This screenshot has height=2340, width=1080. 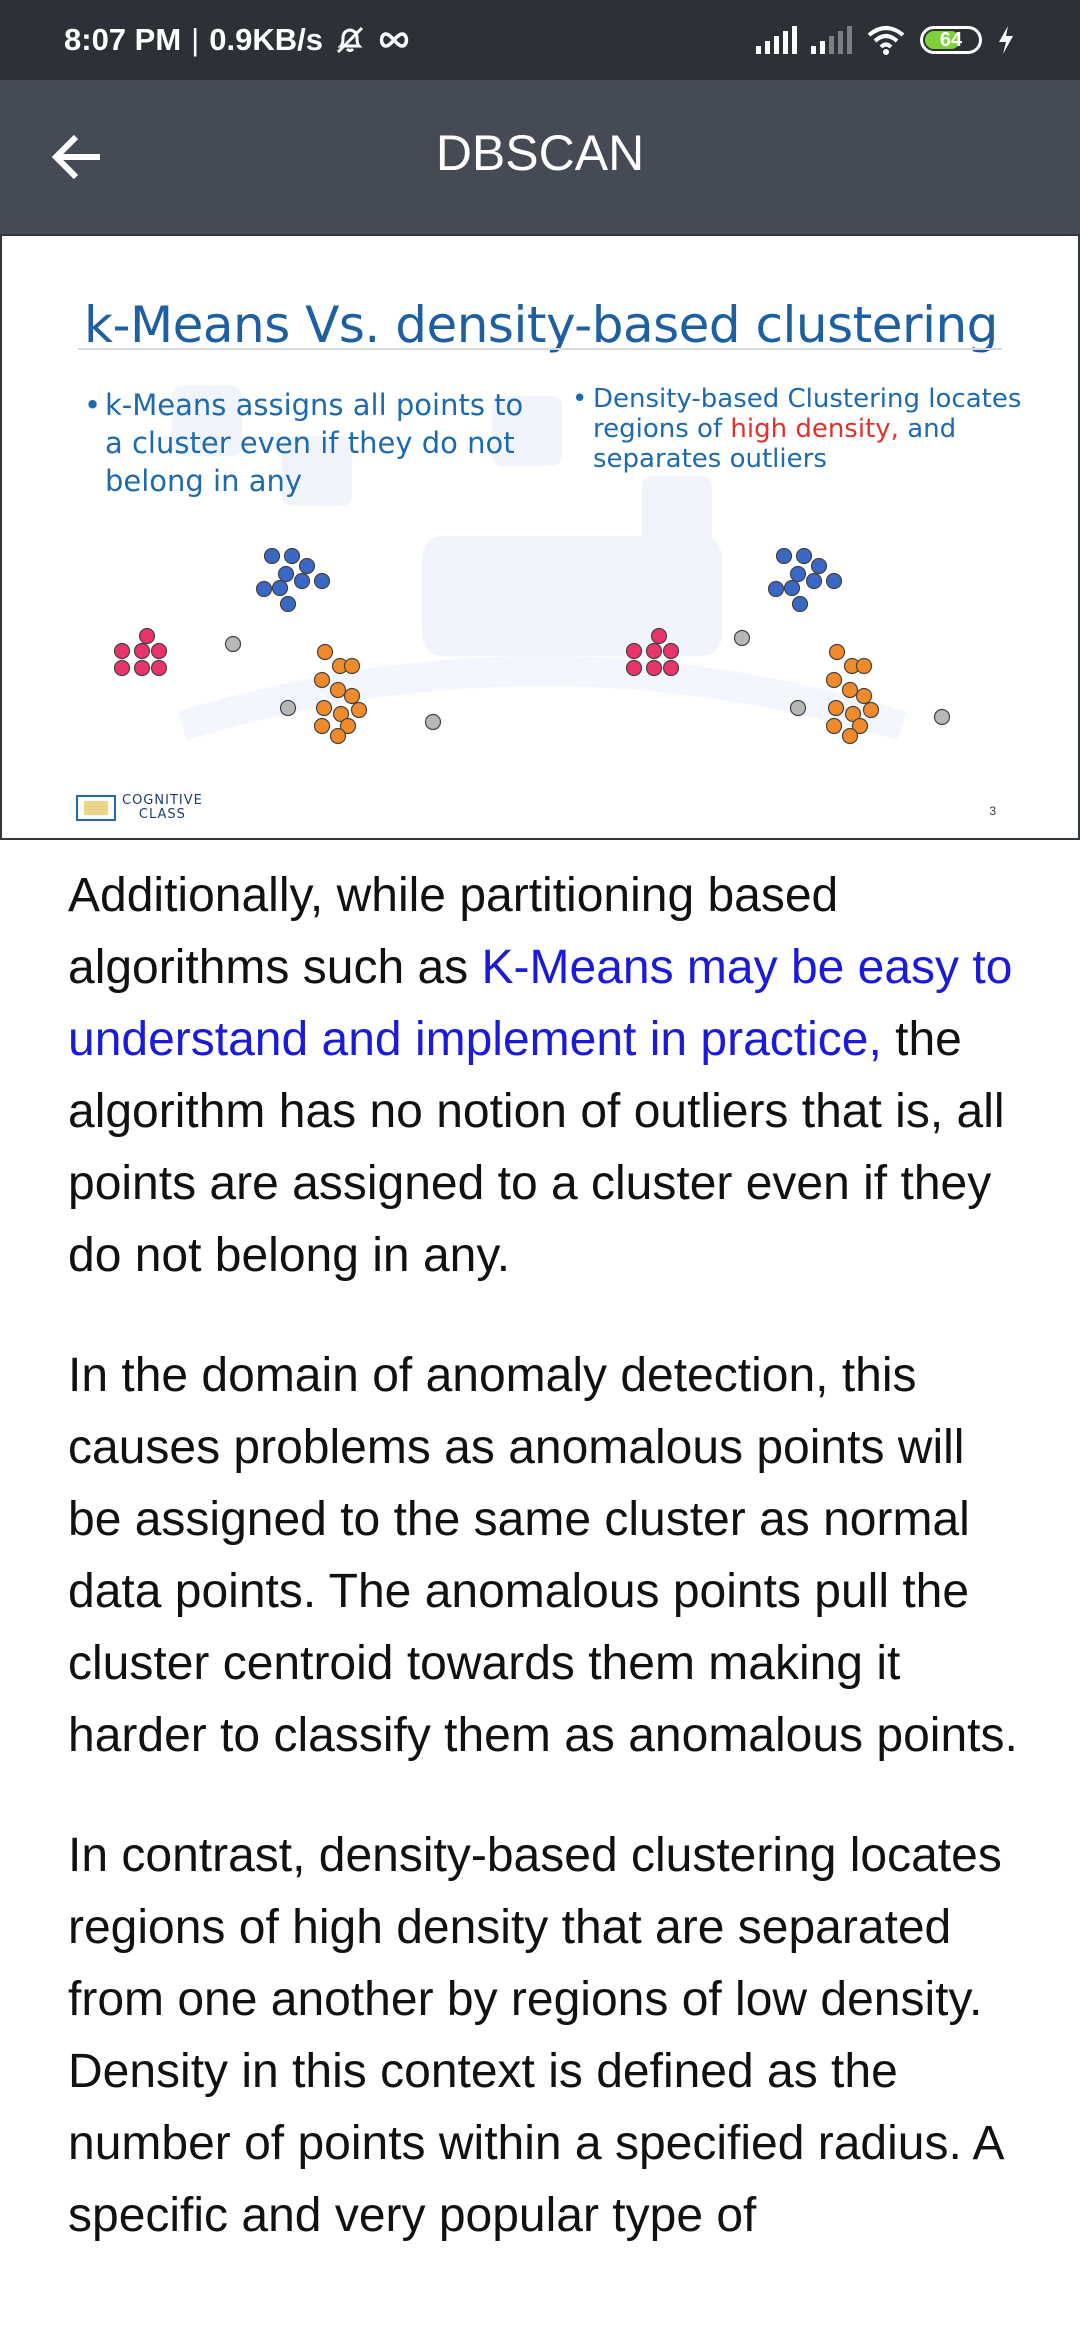 I want to click on status-speed: 0.9KB/s, so click(x=266, y=39).